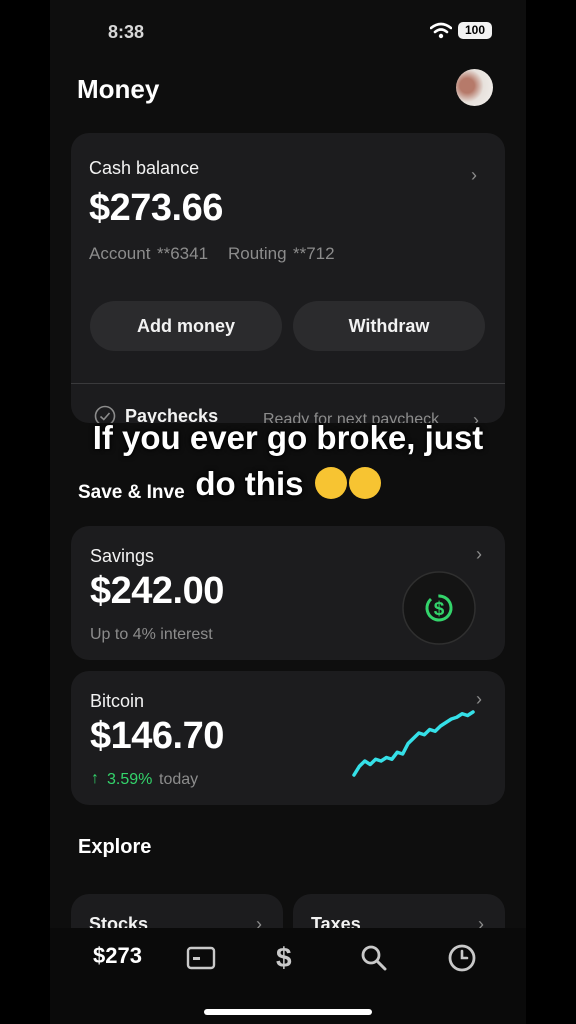  I want to click on arrow-up-icon: ↑, so click(95, 778).